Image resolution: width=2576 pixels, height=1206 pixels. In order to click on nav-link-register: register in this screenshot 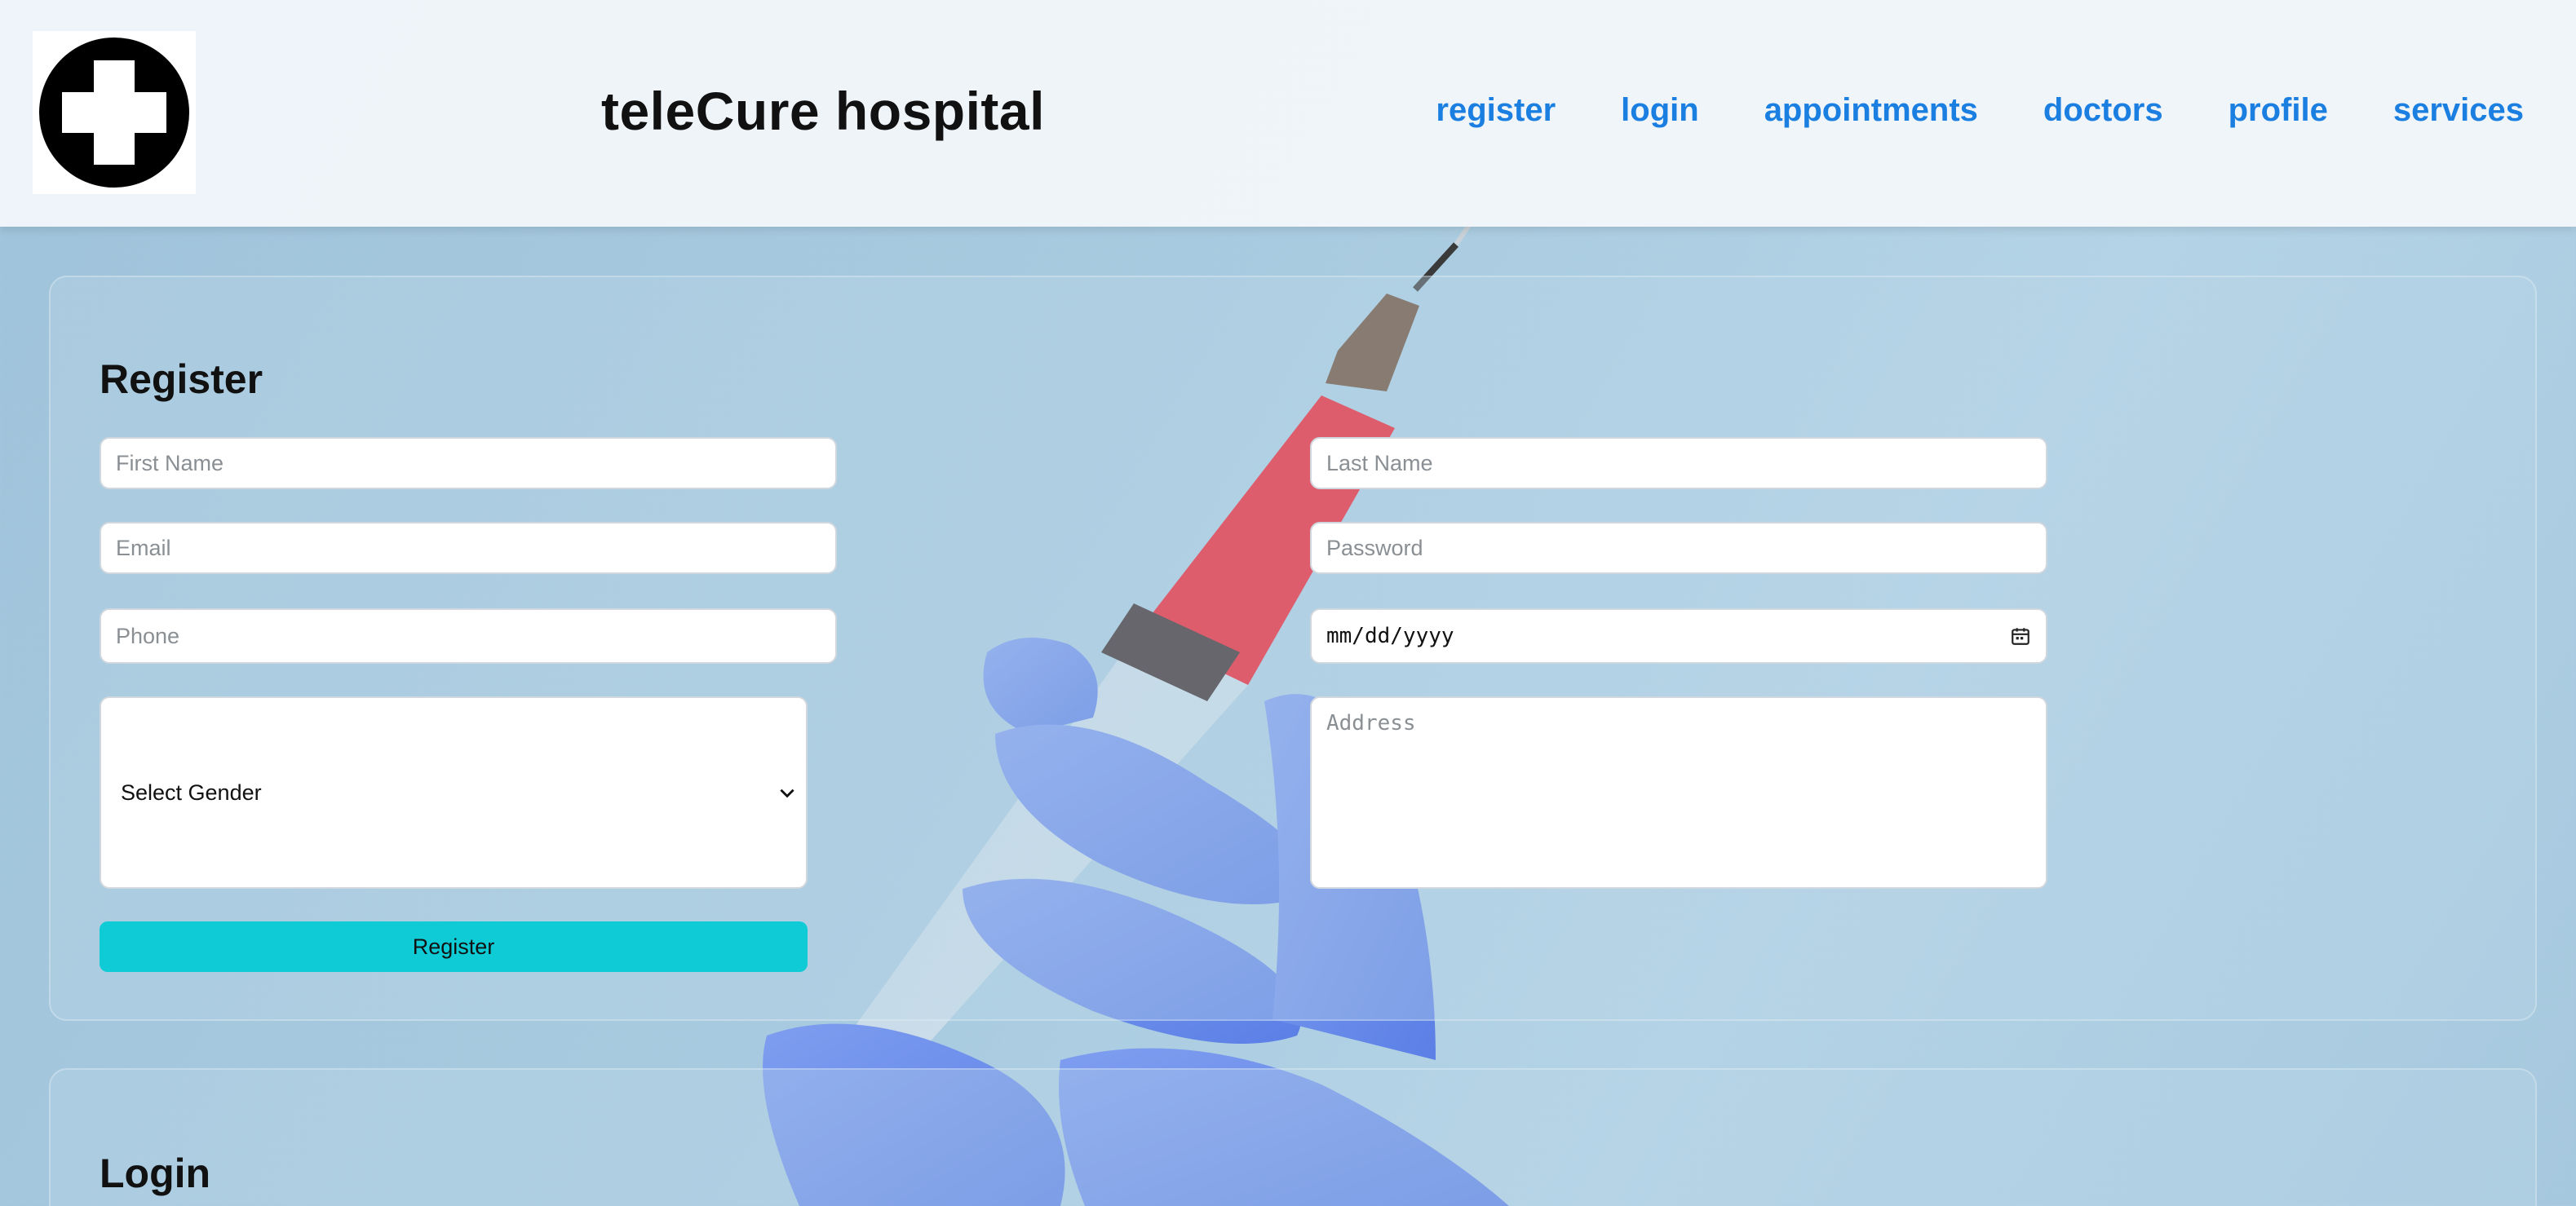, I will do `click(1496, 110)`.